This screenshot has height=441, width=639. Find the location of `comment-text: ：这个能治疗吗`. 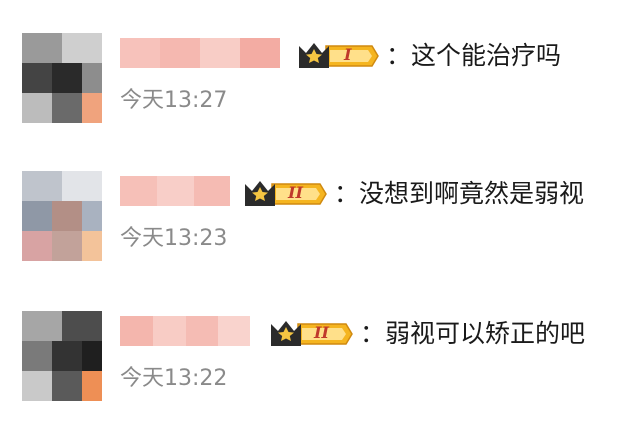

comment-text: ：这个能治疗吗 is located at coordinates (474, 55).